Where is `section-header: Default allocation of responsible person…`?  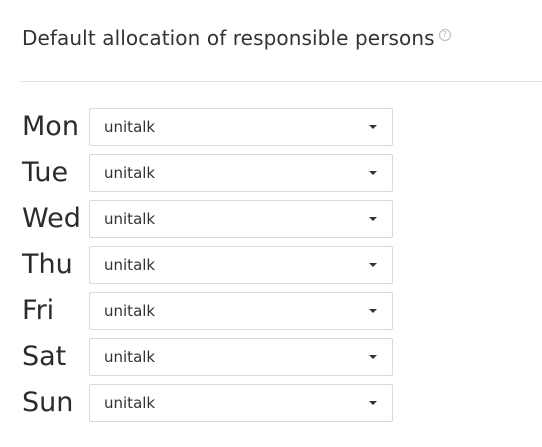 section-header: Default allocation of responsible person… is located at coordinates (236, 38).